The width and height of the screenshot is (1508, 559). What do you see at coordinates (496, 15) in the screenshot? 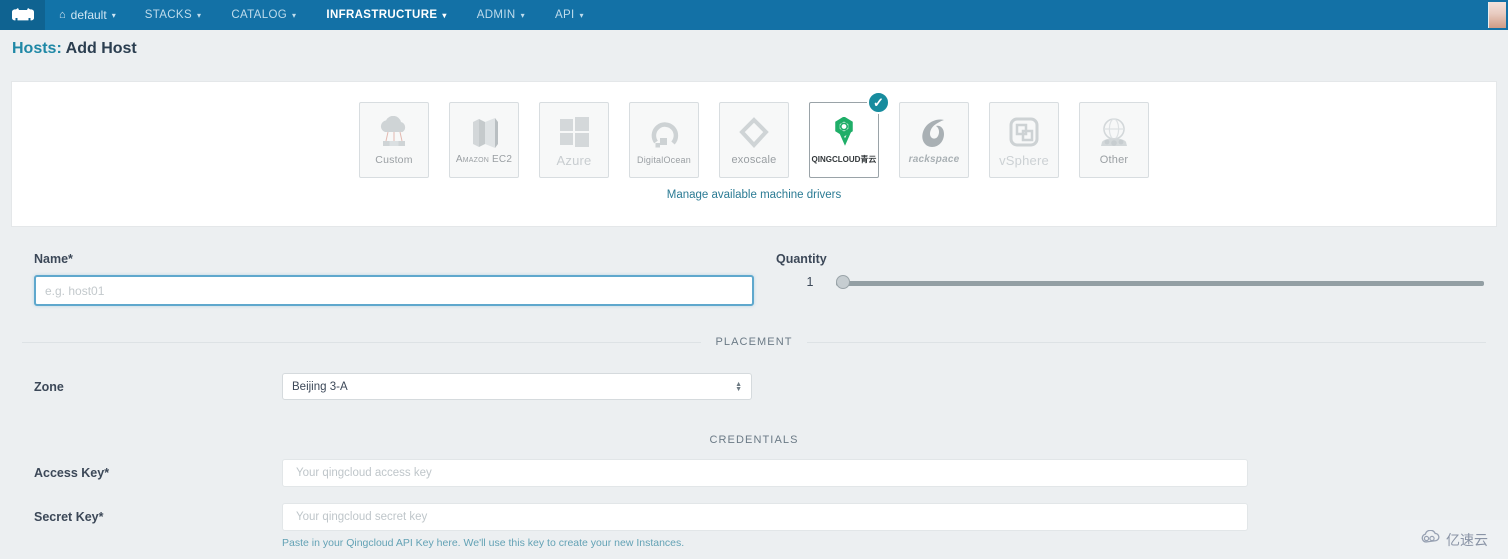
I see `nav-item-label: ADMIN` at bounding box center [496, 15].